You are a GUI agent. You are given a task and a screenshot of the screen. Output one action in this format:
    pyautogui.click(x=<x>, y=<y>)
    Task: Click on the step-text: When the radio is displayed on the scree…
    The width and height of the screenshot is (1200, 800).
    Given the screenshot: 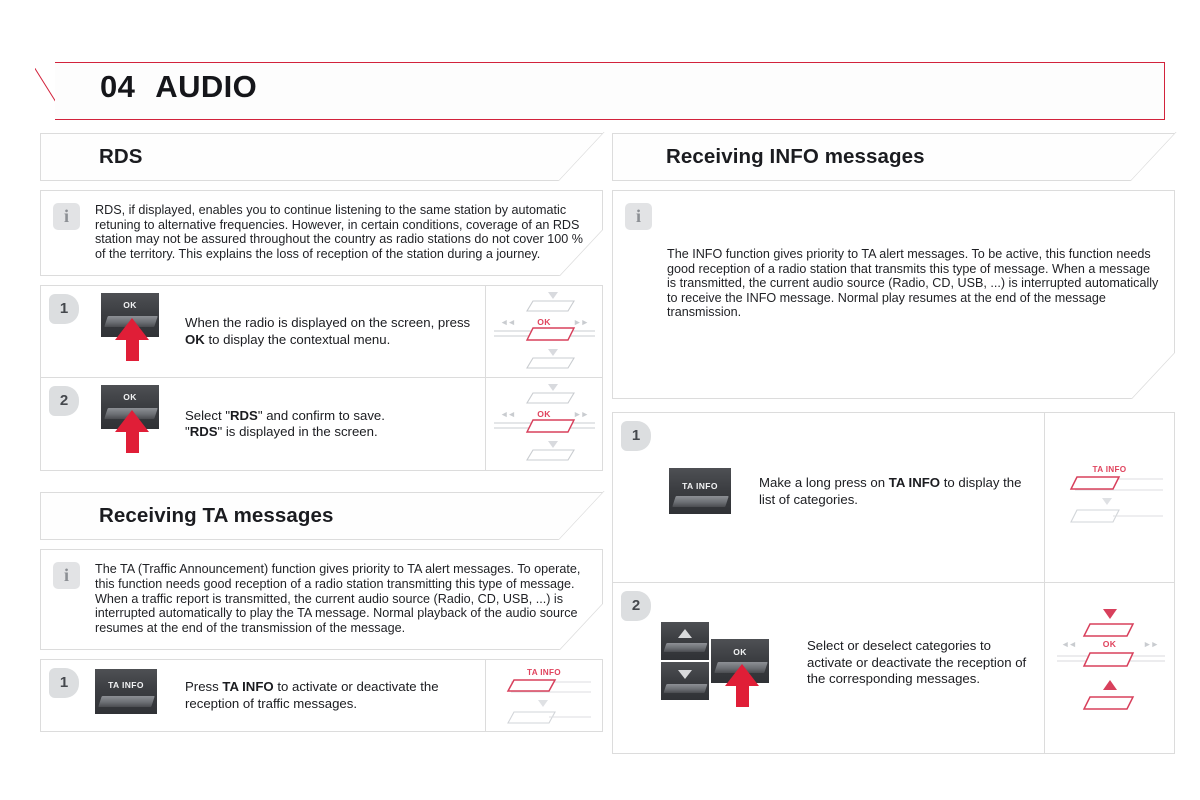 What is the action you would take?
    pyautogui.click(x=328, y=331)
    